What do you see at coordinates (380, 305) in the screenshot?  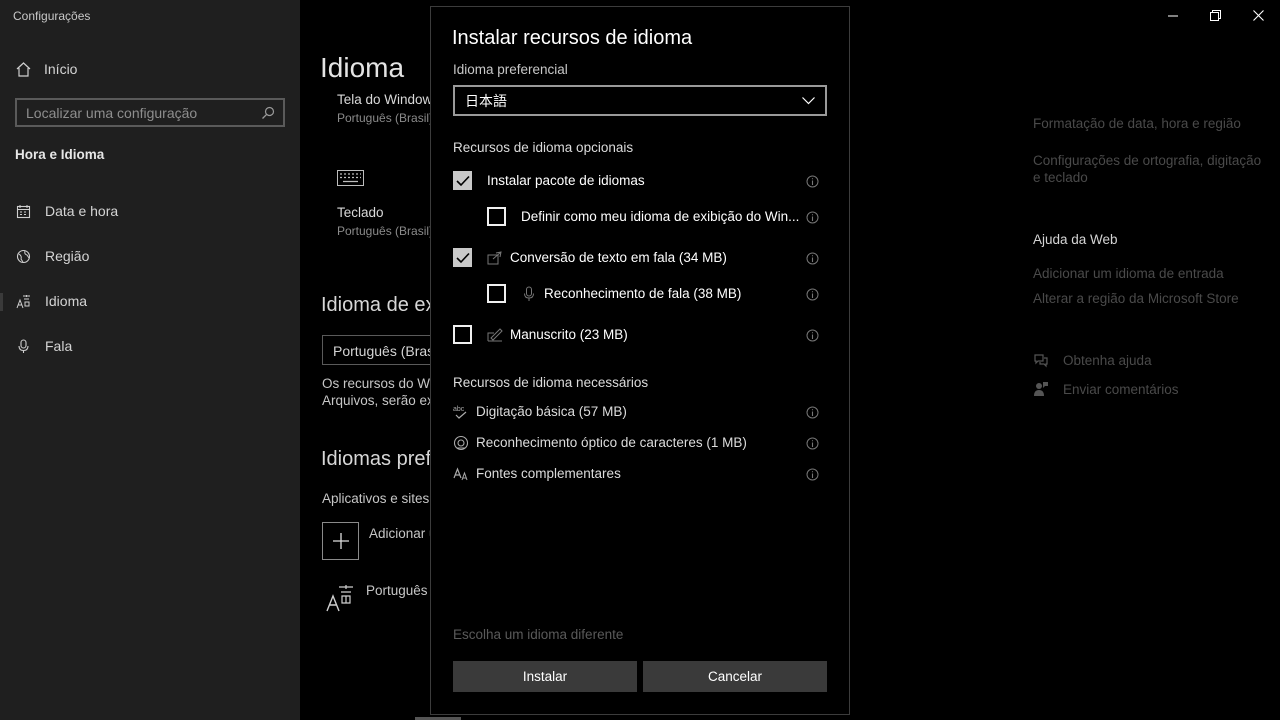 I see `display-language-heading: Idioma de exi` at bounding box center [380, 305].